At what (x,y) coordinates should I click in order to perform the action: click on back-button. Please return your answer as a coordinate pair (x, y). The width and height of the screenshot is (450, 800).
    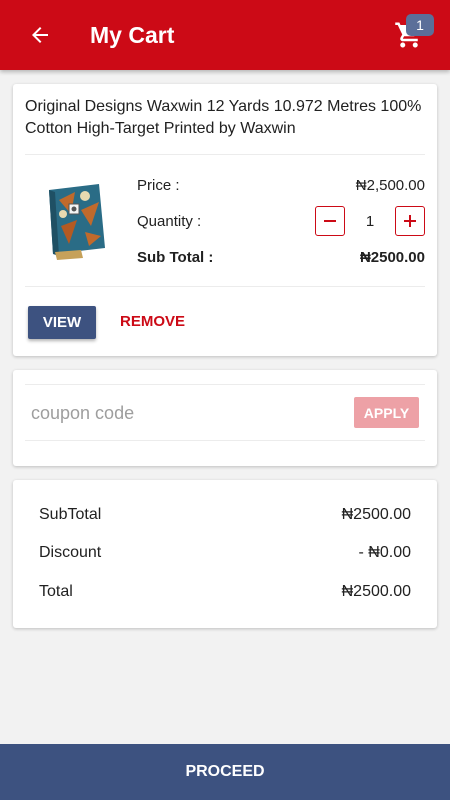
    Looking at the image, I should click on (40, 35).